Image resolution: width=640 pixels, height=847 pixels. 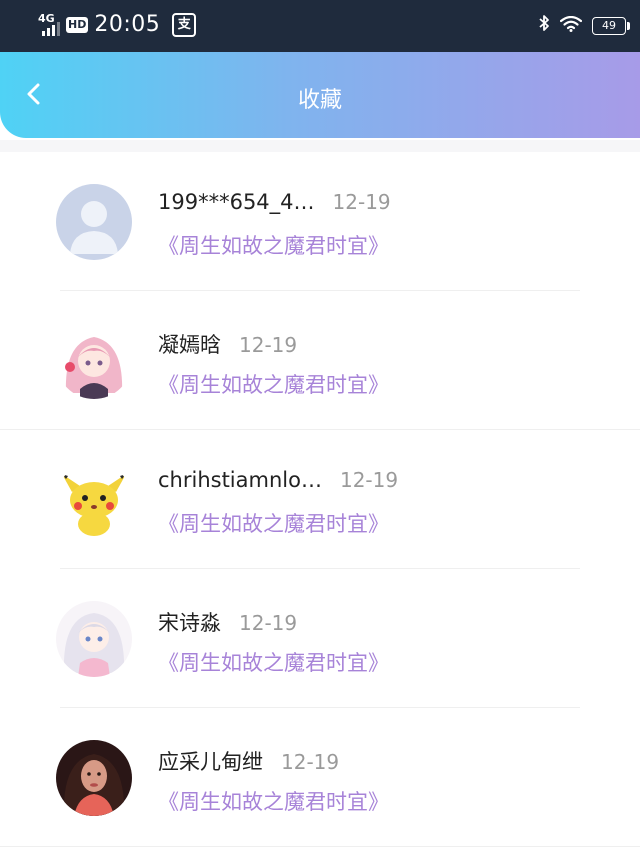 I want to click on page-title: 收藏, so click(x=319, y=100).